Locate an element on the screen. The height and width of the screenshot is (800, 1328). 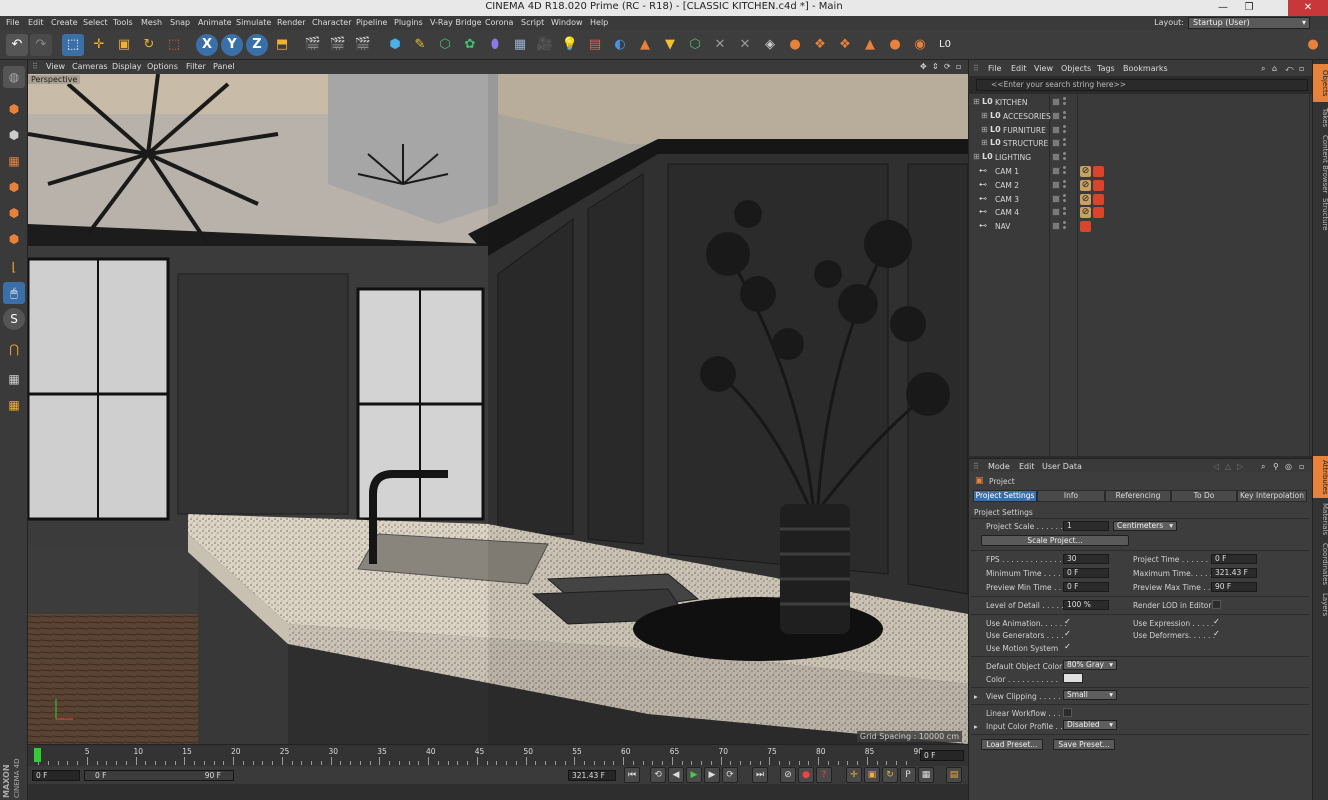
menu-window: Window is located at coordinates (567, 22).